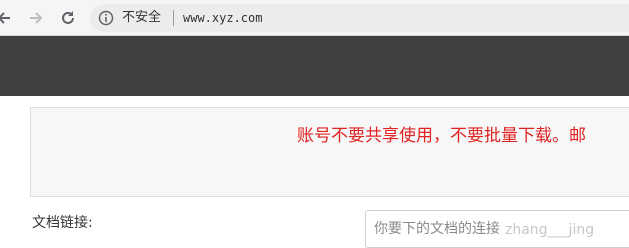 This screenshot has width=629, height=248. Describe the element at coordinates (497, 229) in the screenshot. I see `doc-link-input` at that location.